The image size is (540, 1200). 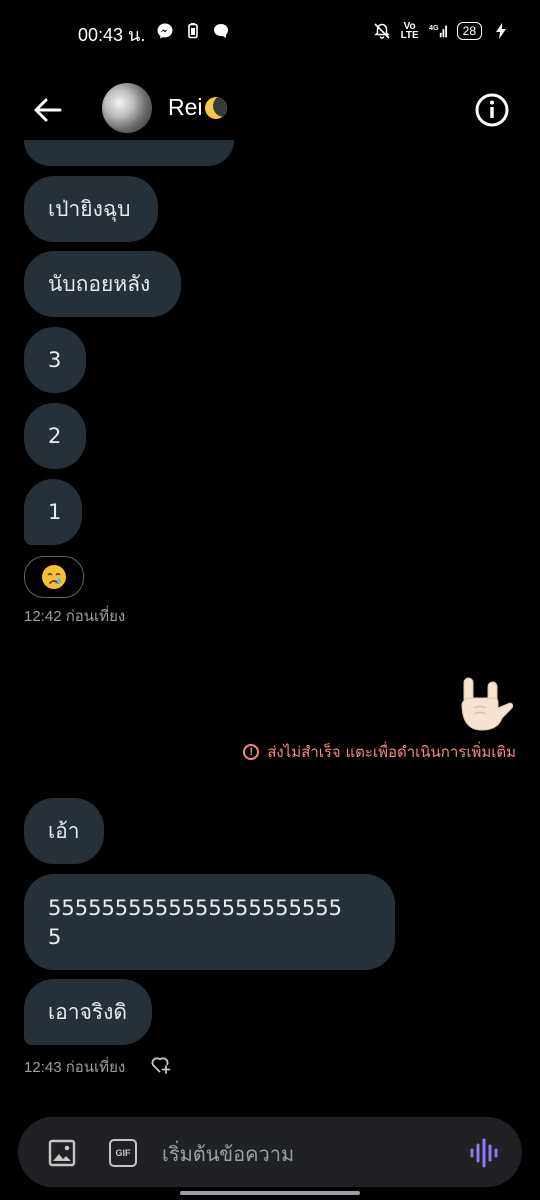 I want to click on contact-avatar, so click(x=127, y=108).